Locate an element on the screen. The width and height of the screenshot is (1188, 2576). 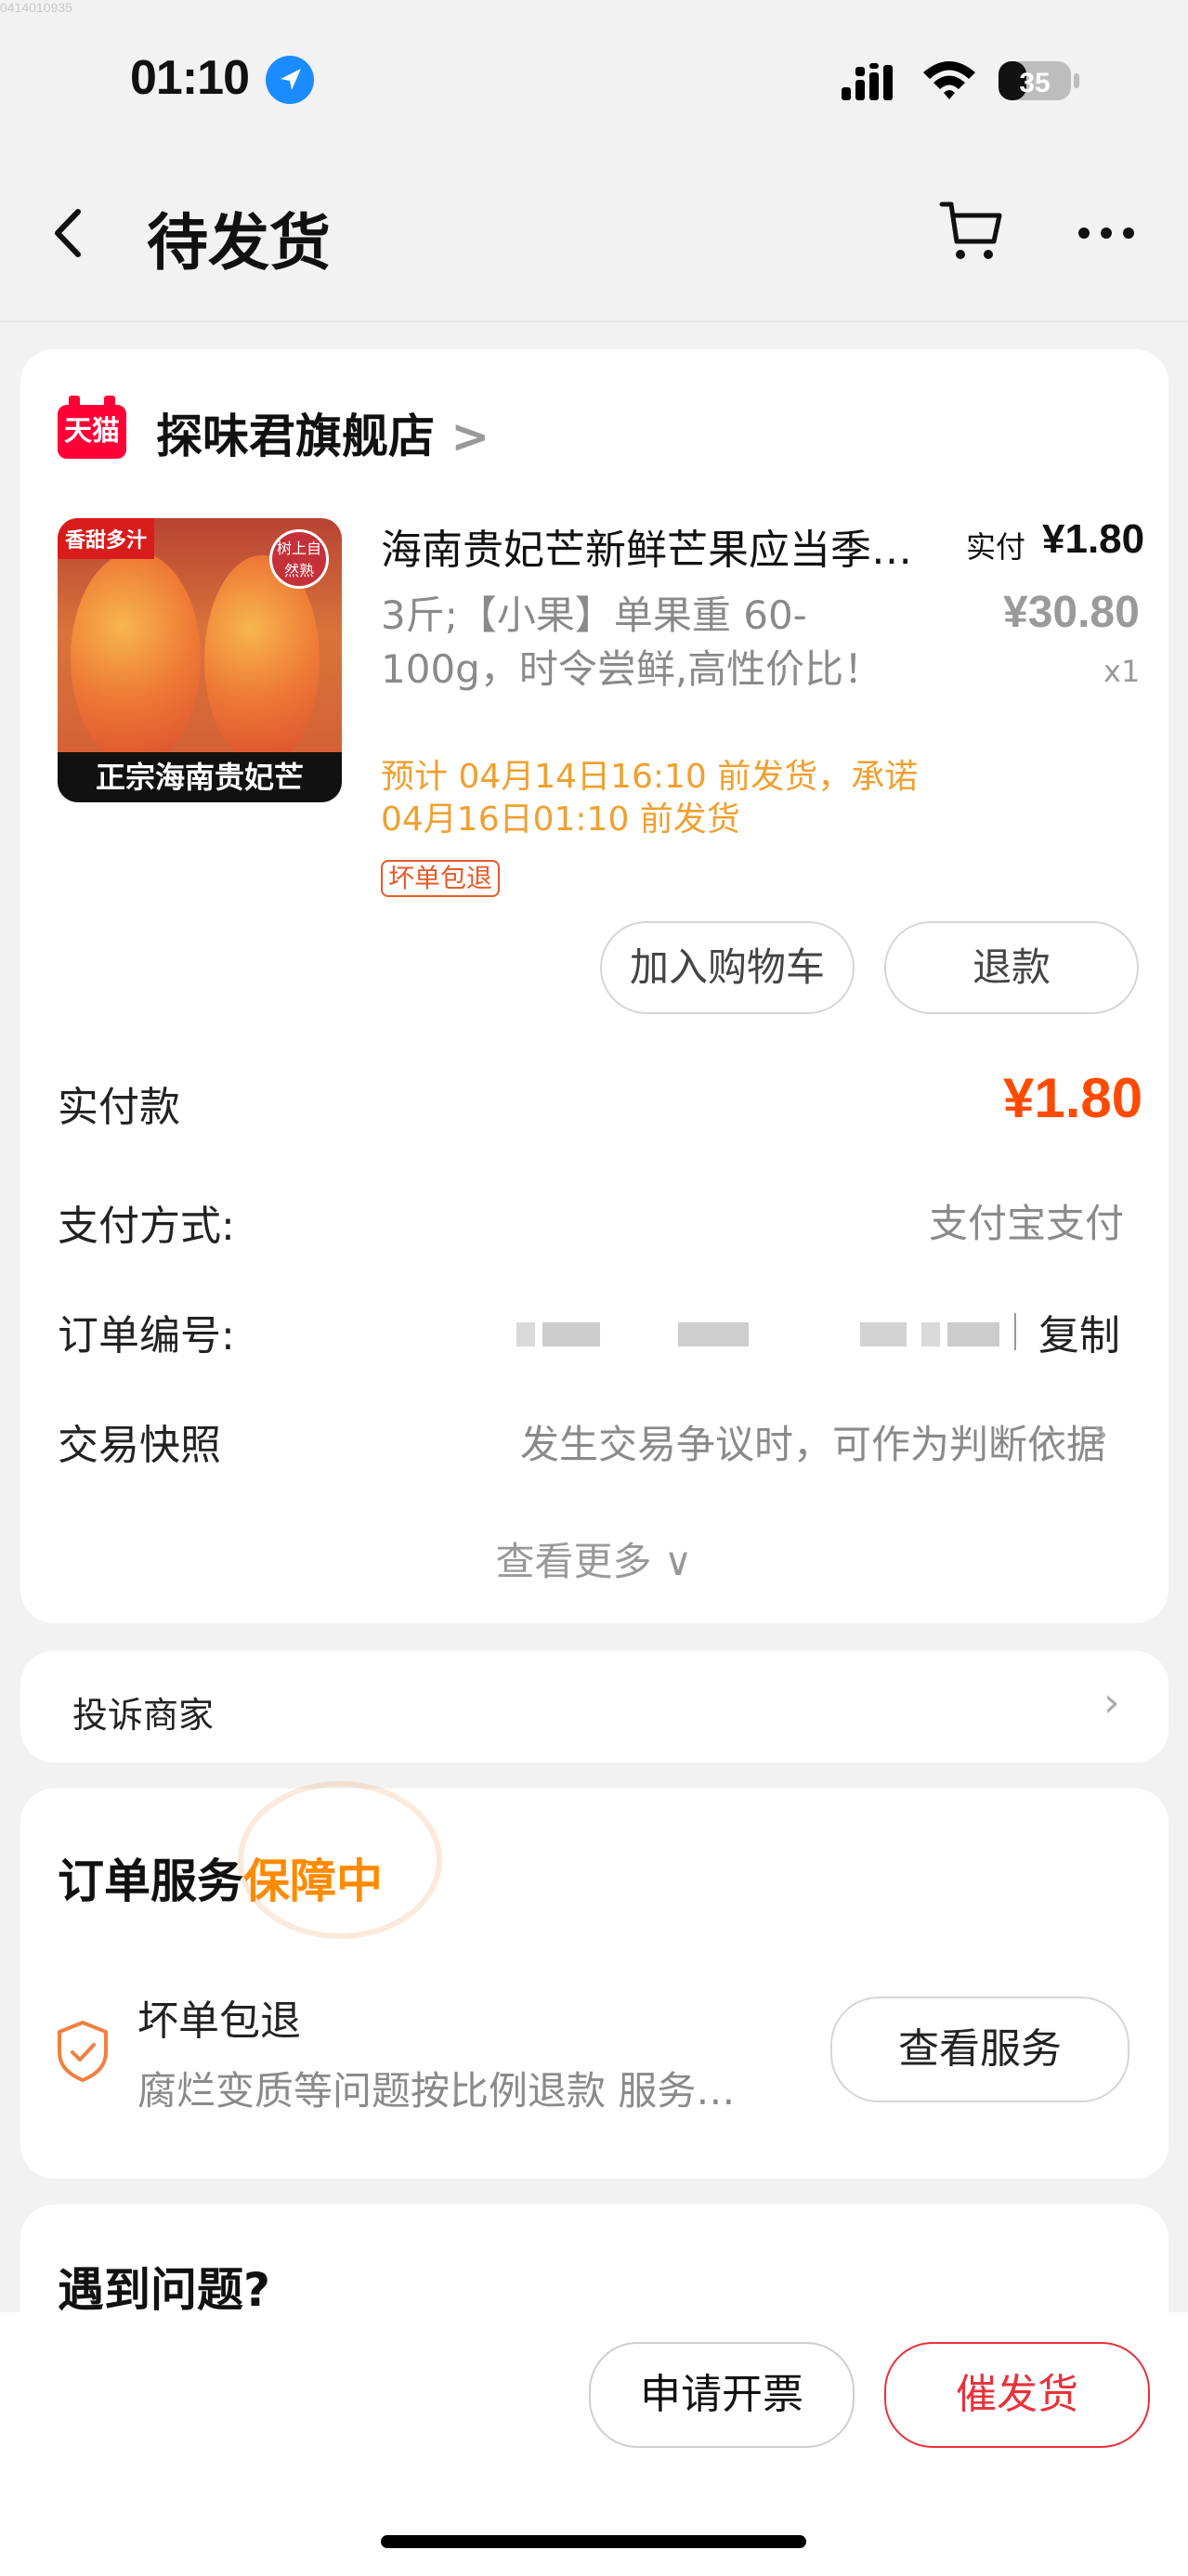
image-banner: 正宗海南贵妃芒 is located at coordinates (200, 777).